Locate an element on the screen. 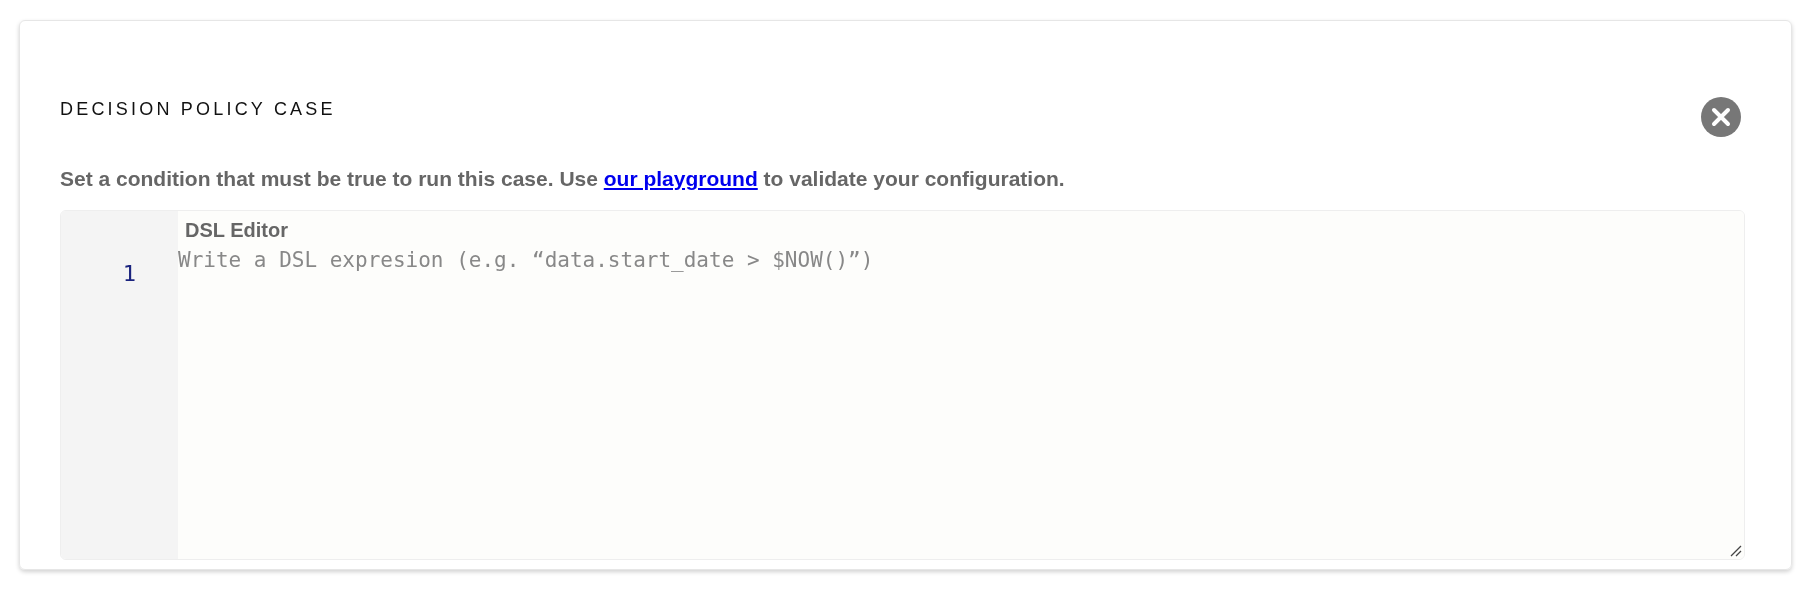  resize-handle-icon is located at coordinates (1736, 551).